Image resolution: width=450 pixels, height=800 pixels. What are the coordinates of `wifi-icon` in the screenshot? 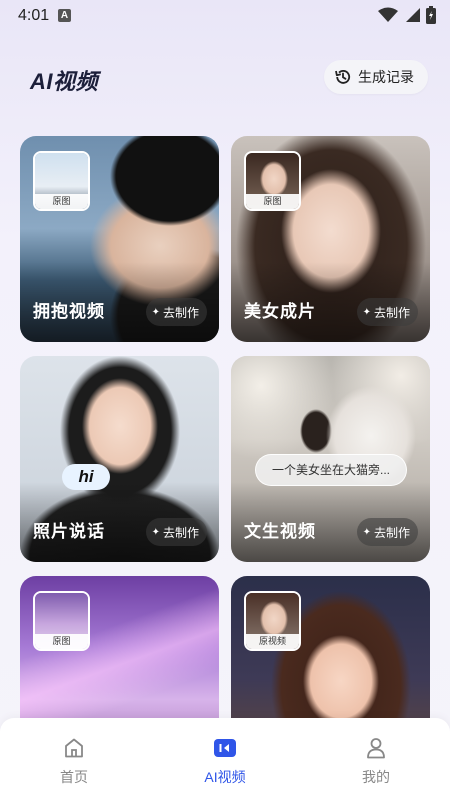 It's located at (388, 14).